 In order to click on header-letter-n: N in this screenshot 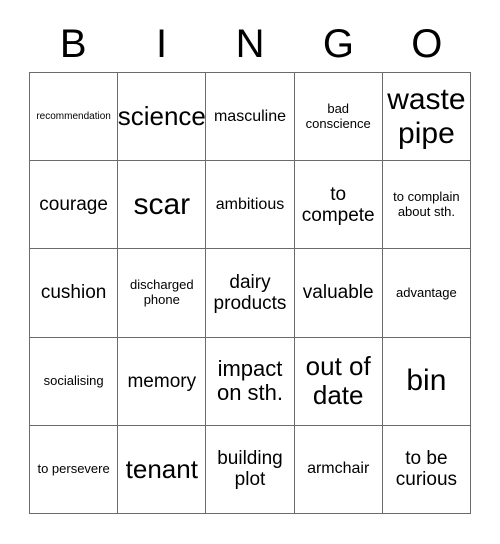, I will do `click(250, 44)`.